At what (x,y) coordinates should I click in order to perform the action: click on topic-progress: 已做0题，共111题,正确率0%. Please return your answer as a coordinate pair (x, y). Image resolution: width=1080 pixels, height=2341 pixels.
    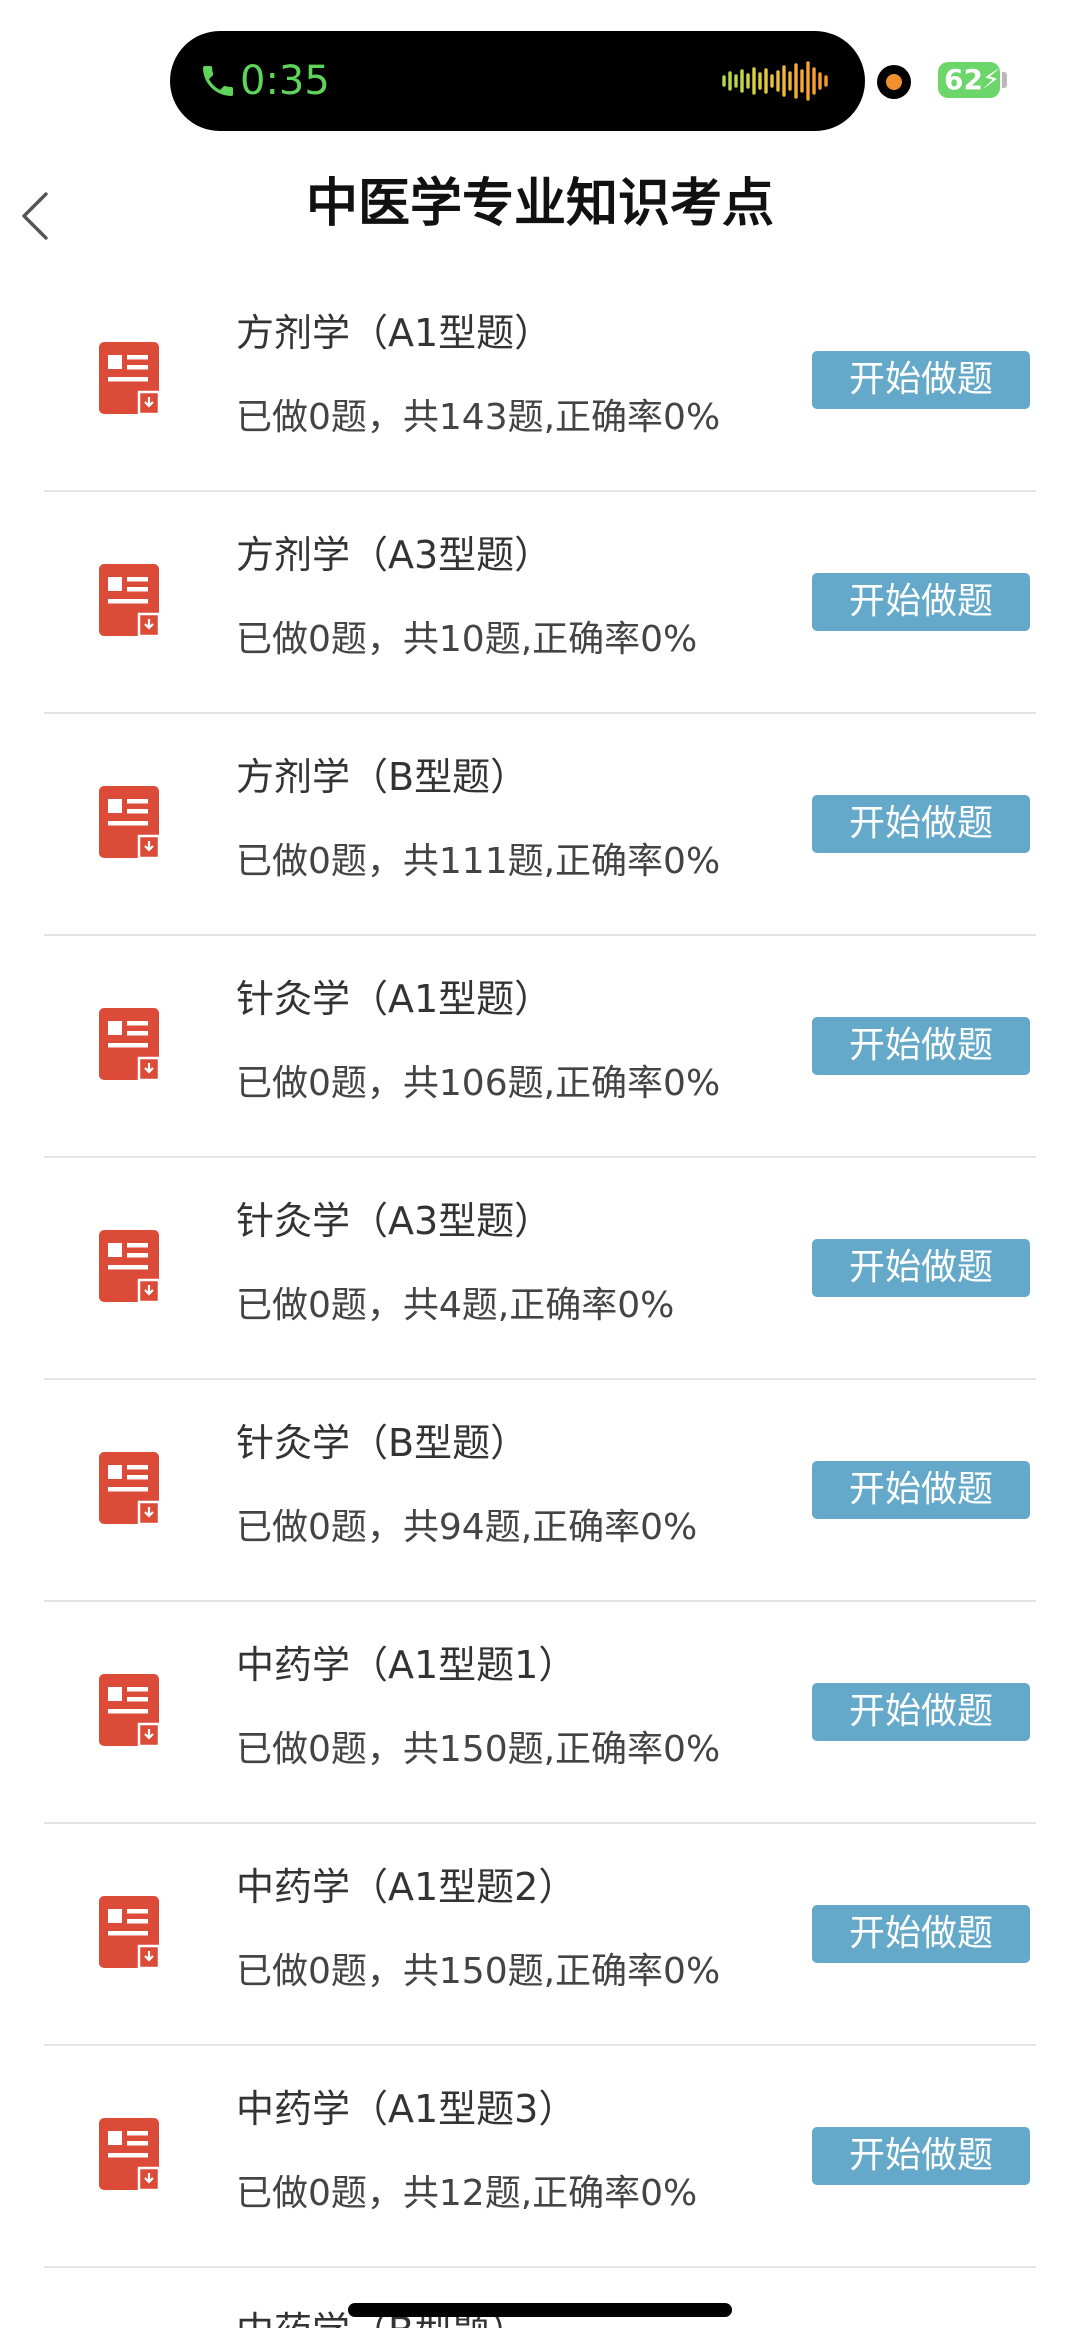
    Looking at the image, I should click on (478, 861).